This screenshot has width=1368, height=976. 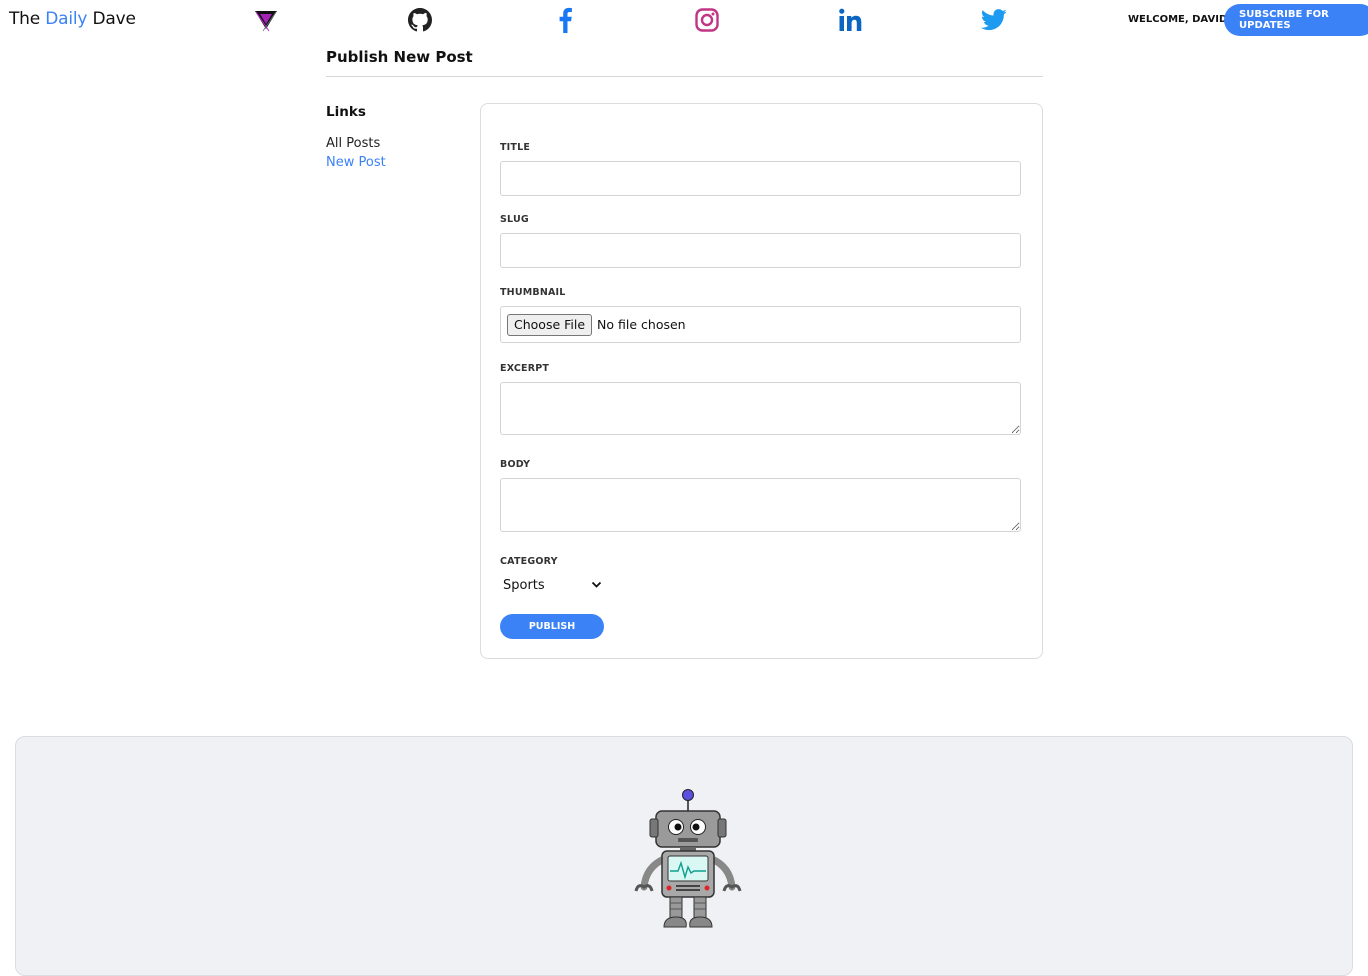 What do you see at coordinates (760, 324) in the screenshot?
I see `thumbnail-file-input: Choose File No file chosen` at bounding box center [760, 324].